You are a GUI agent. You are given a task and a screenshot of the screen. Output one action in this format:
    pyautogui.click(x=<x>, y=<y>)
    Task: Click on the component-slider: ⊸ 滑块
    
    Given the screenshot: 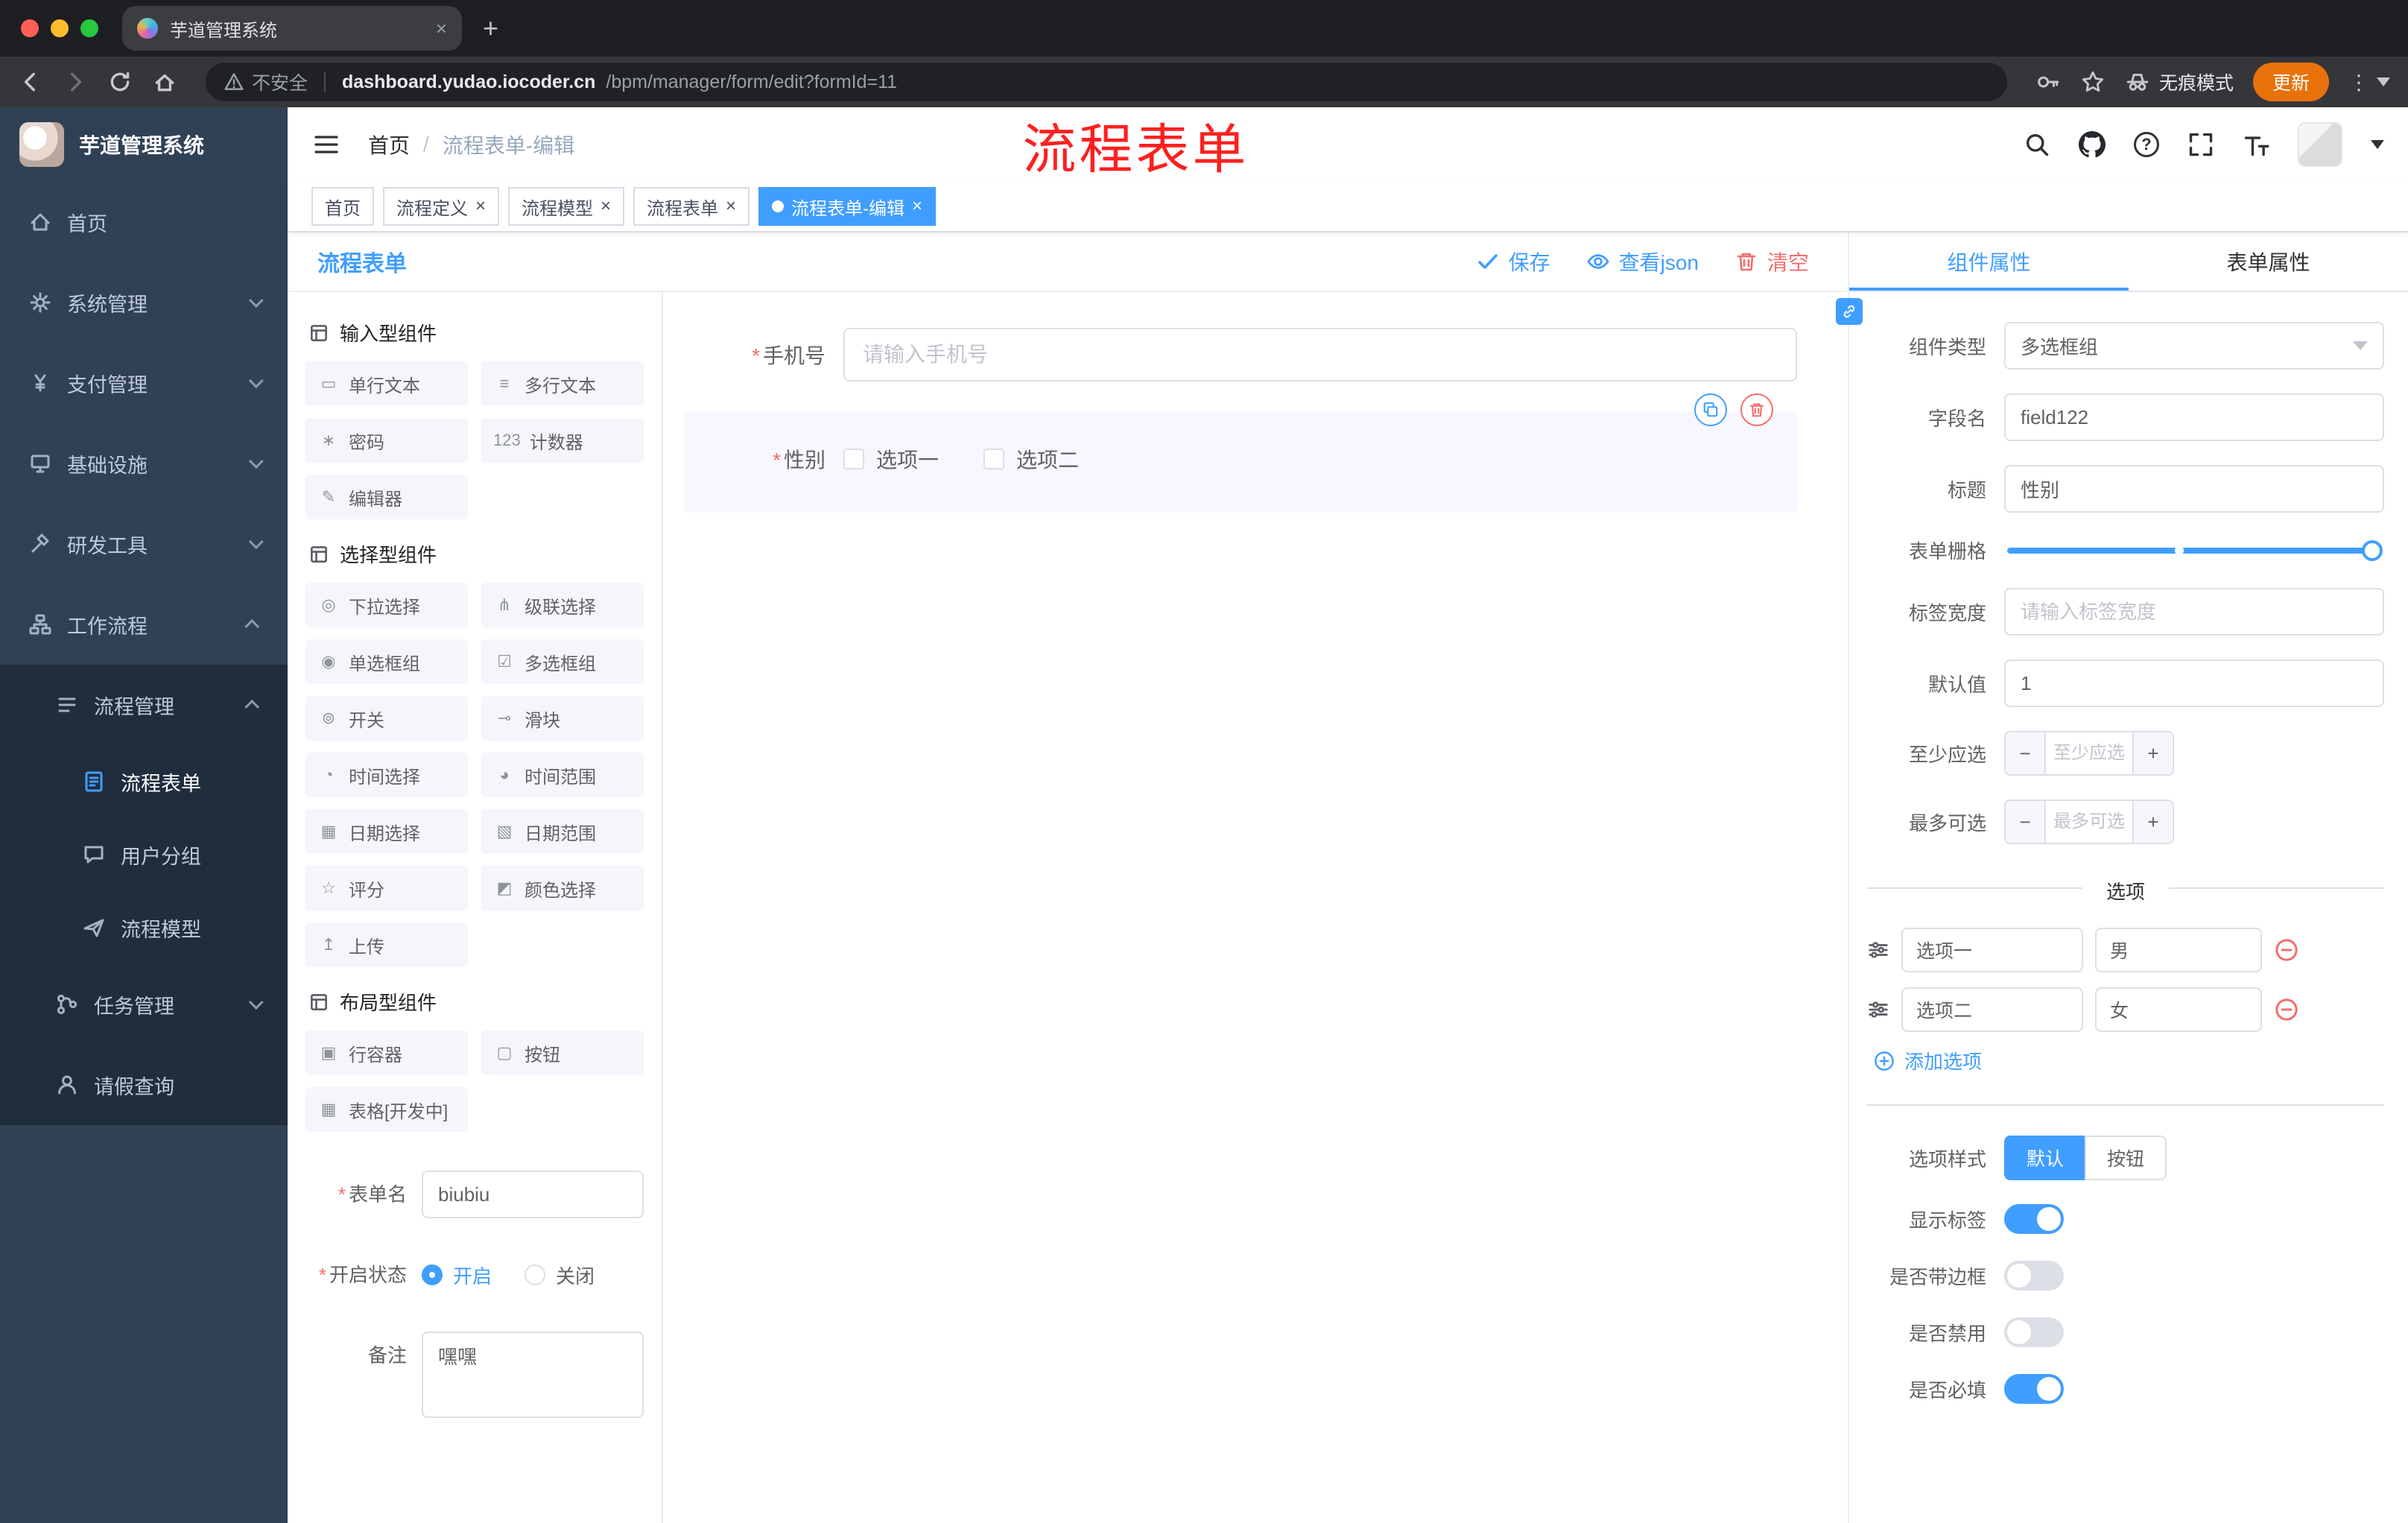 What is the action you would take?
    pyautogui.click(x=562, y=719)
    